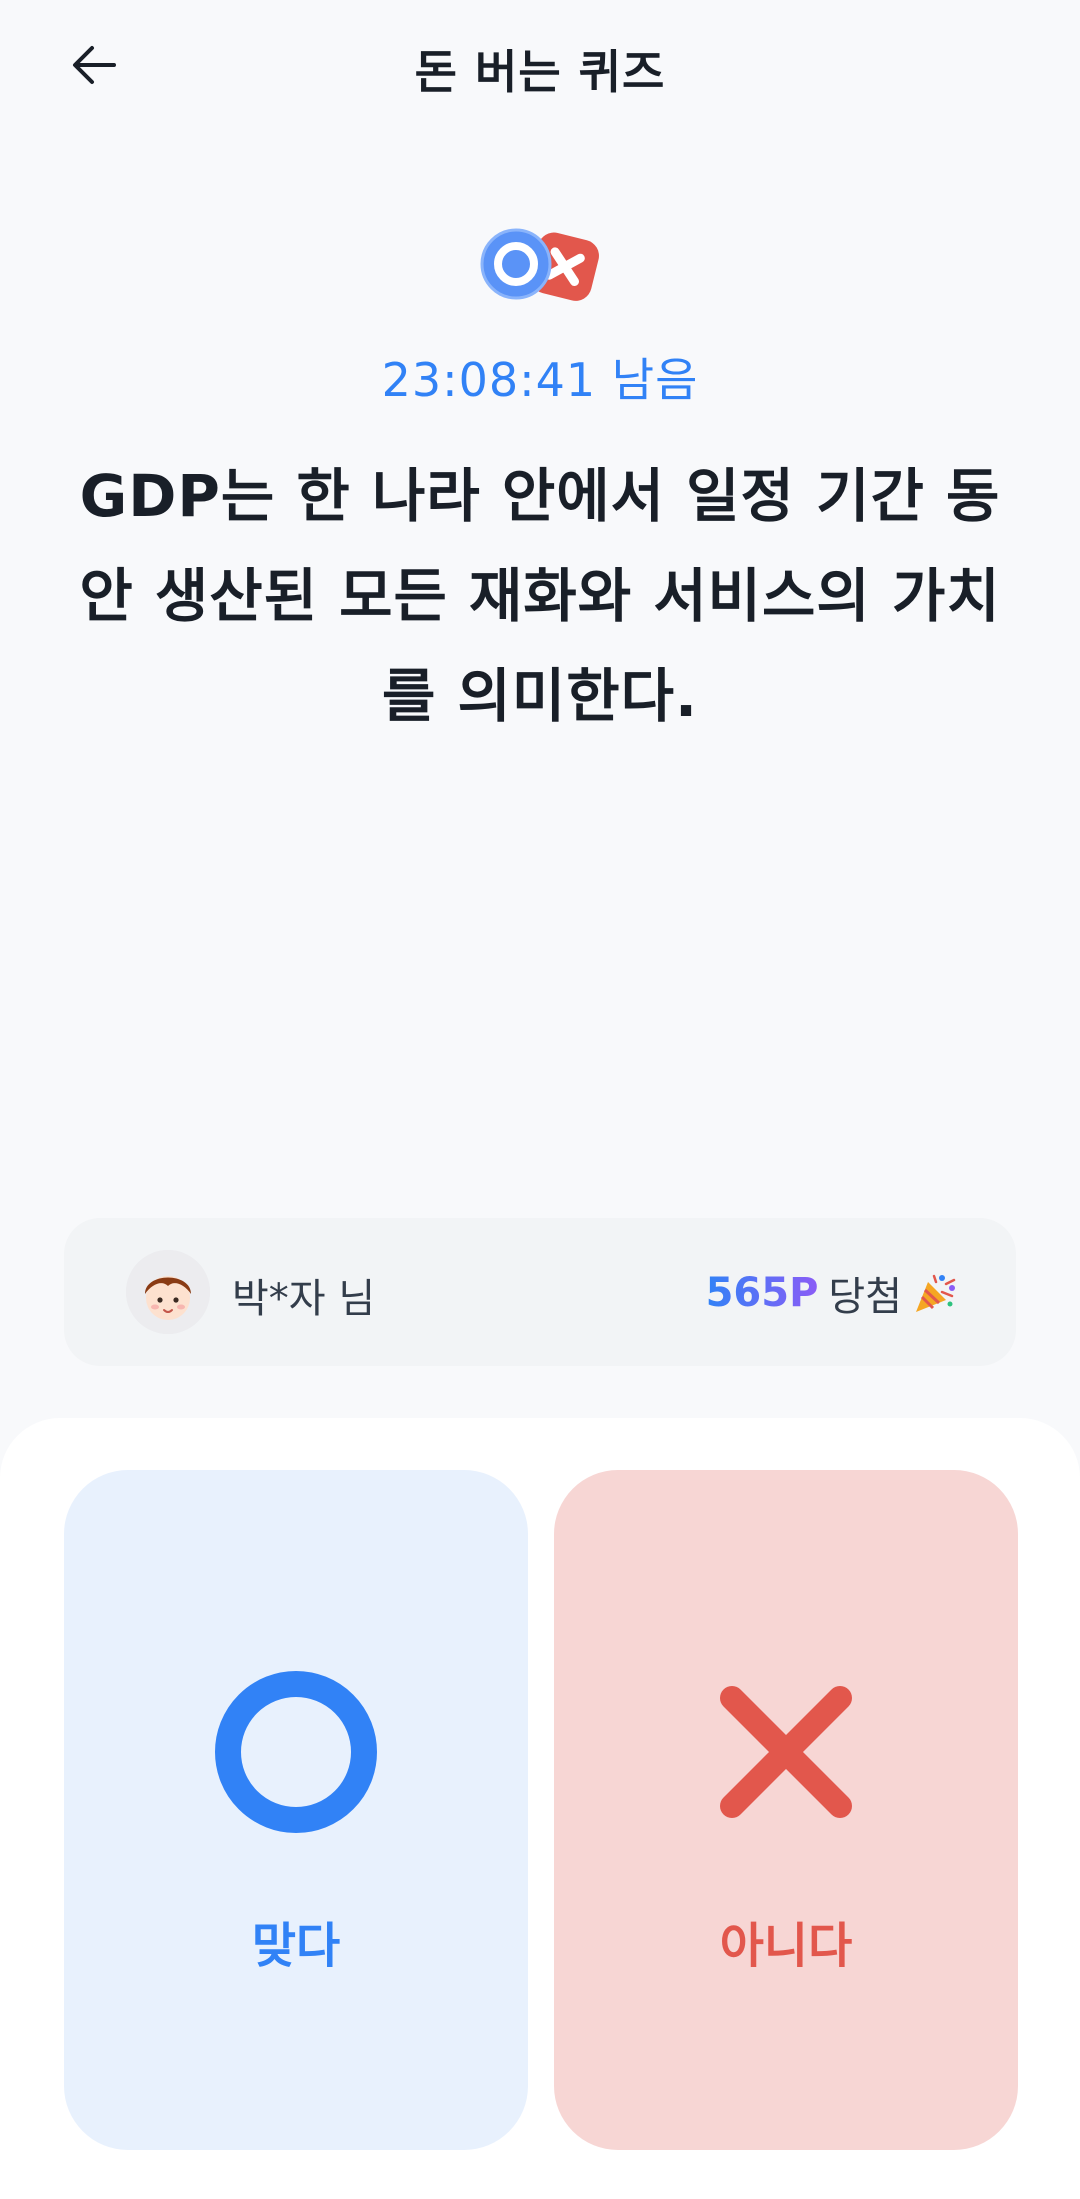  What do you see at coordinates (296, 1752) in the screenshot?
I see `circle-o-icon` at bounding box center [296, 1752].